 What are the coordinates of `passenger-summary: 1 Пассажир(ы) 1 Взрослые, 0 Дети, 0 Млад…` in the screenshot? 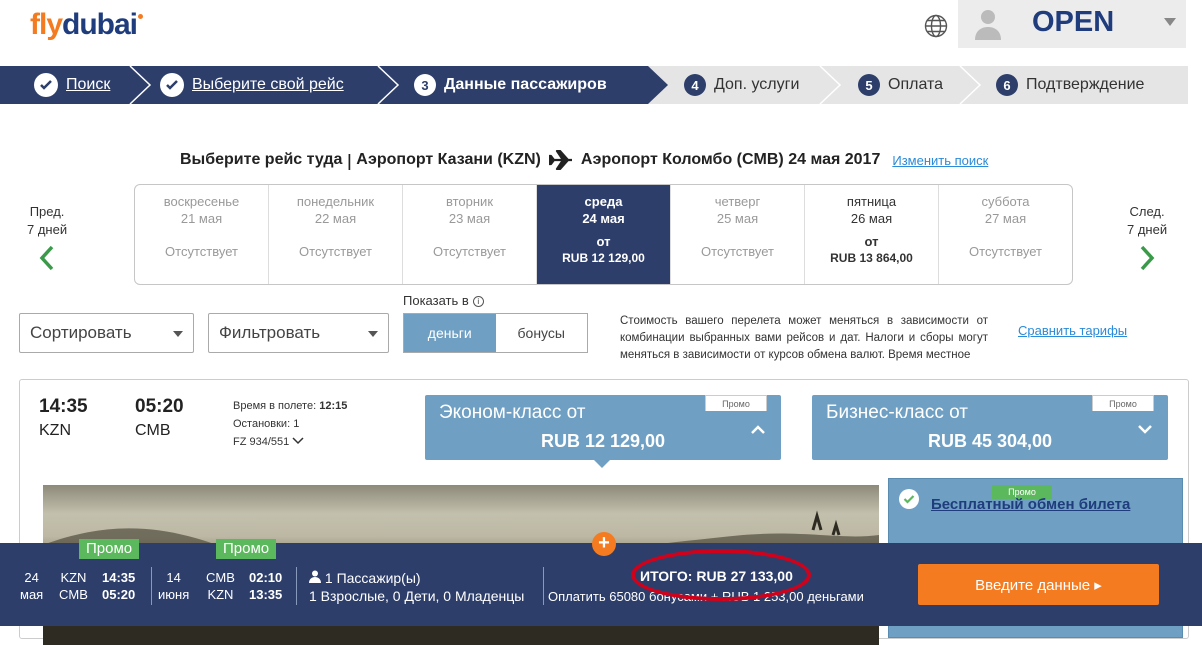 It's located at (417, 587).